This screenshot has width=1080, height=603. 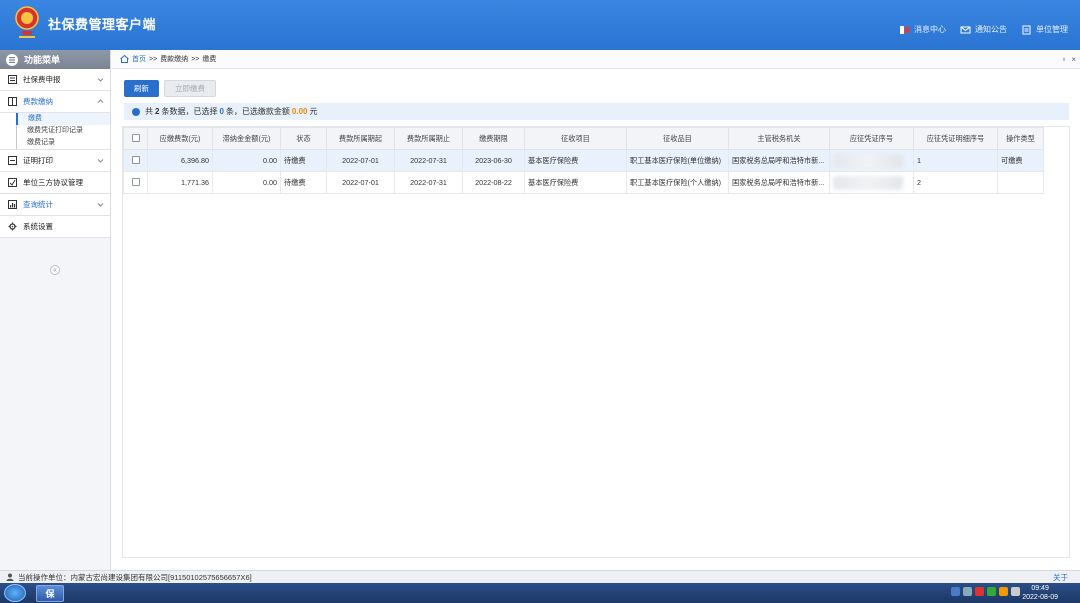 I want to click on app-header: 社保费管理客户端 消息中心 通知公告 单位管理, so click(x=540, y=25).